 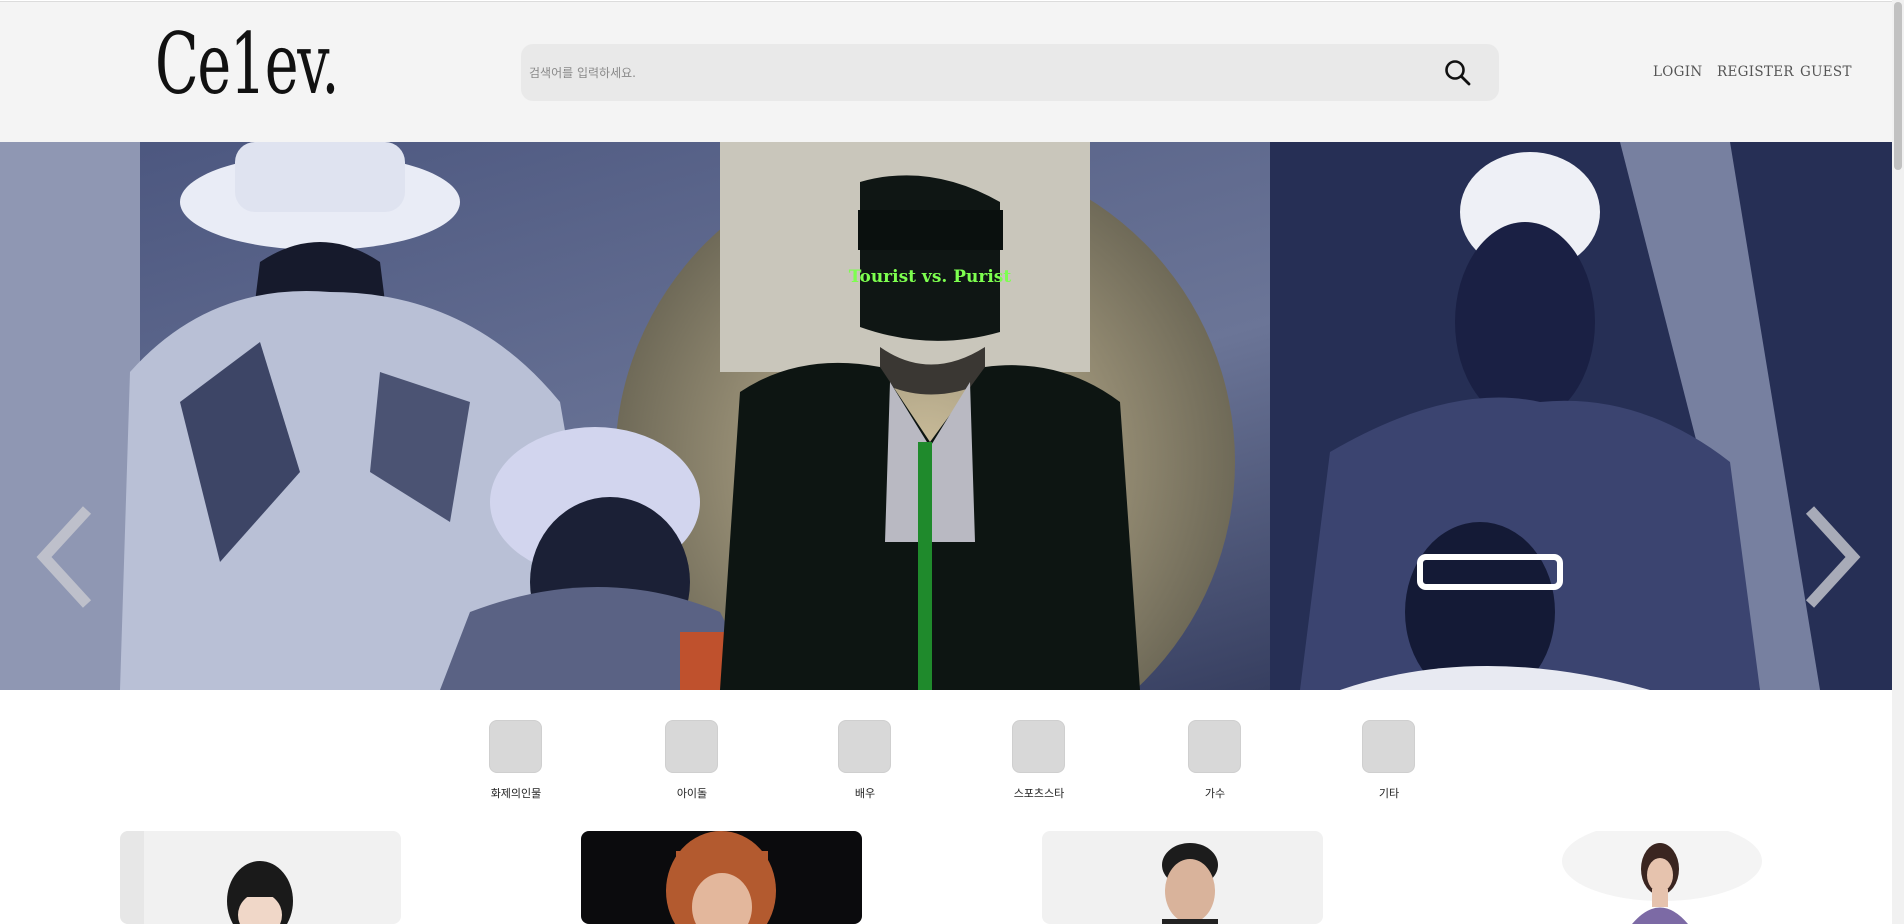 What do you see at coordinates (1215, 793) in the screenshot?
I see `category-label: 가수` at bounding box center [1215, 793].